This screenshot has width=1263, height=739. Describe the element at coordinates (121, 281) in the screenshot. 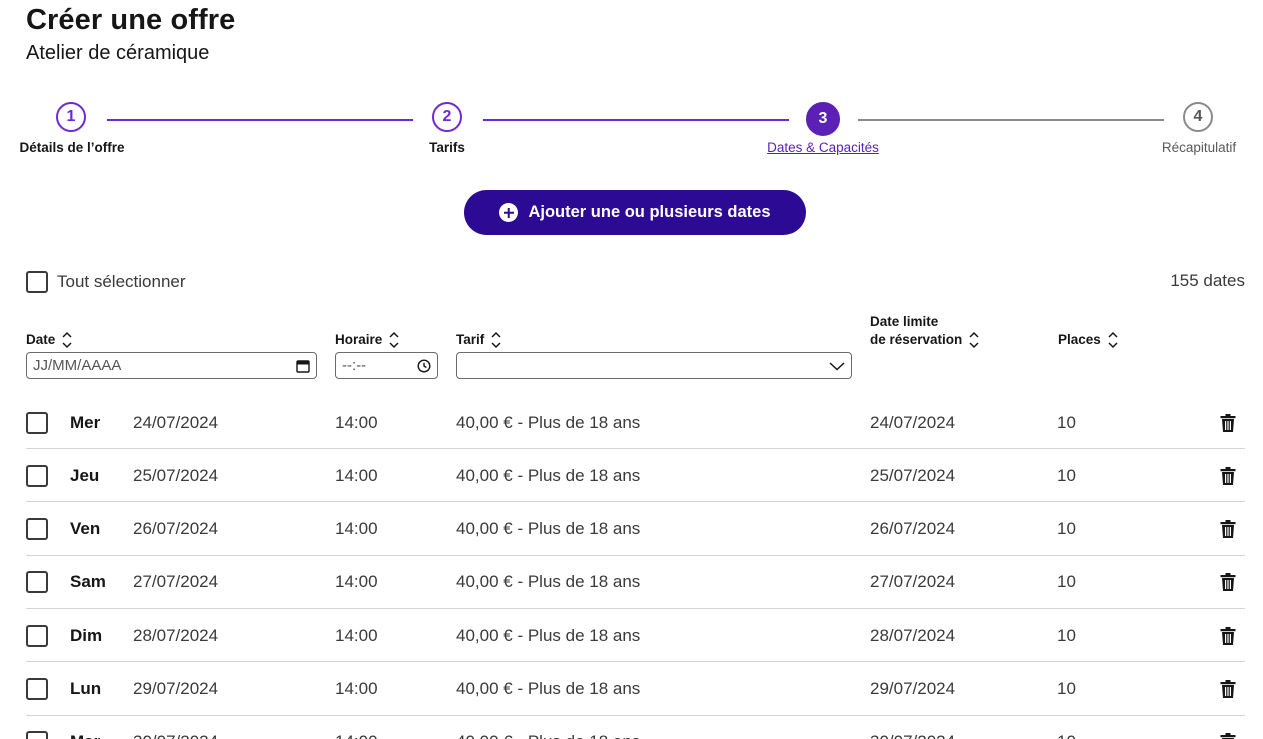

I see `select-all-label: Tout sélectionner` at that location.